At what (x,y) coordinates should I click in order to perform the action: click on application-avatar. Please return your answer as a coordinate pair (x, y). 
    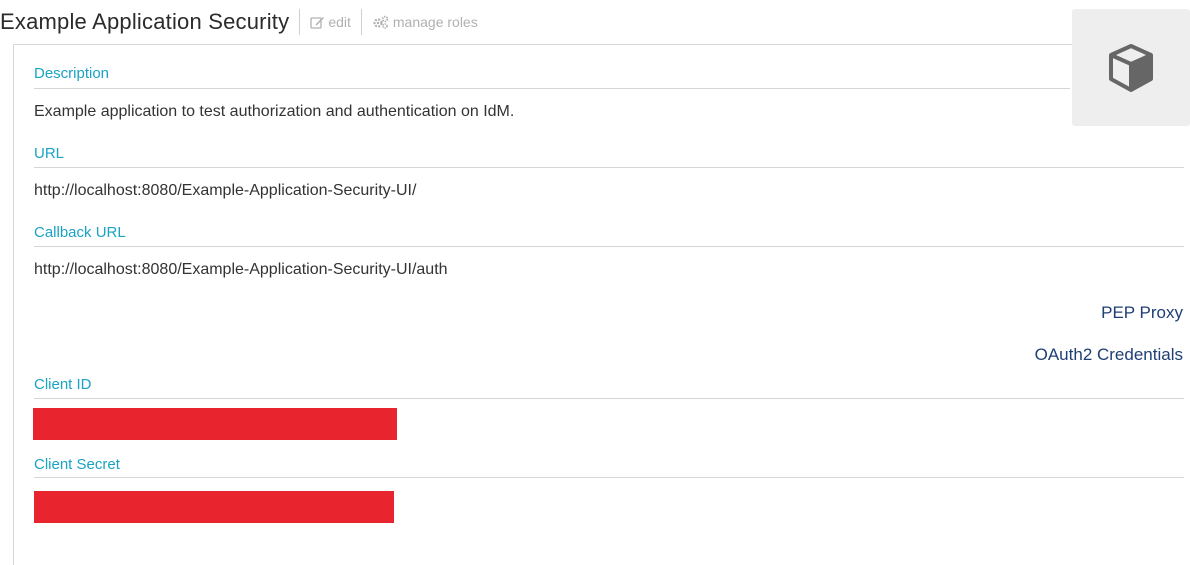
    Looking at the image, I should click on (1131, 67).